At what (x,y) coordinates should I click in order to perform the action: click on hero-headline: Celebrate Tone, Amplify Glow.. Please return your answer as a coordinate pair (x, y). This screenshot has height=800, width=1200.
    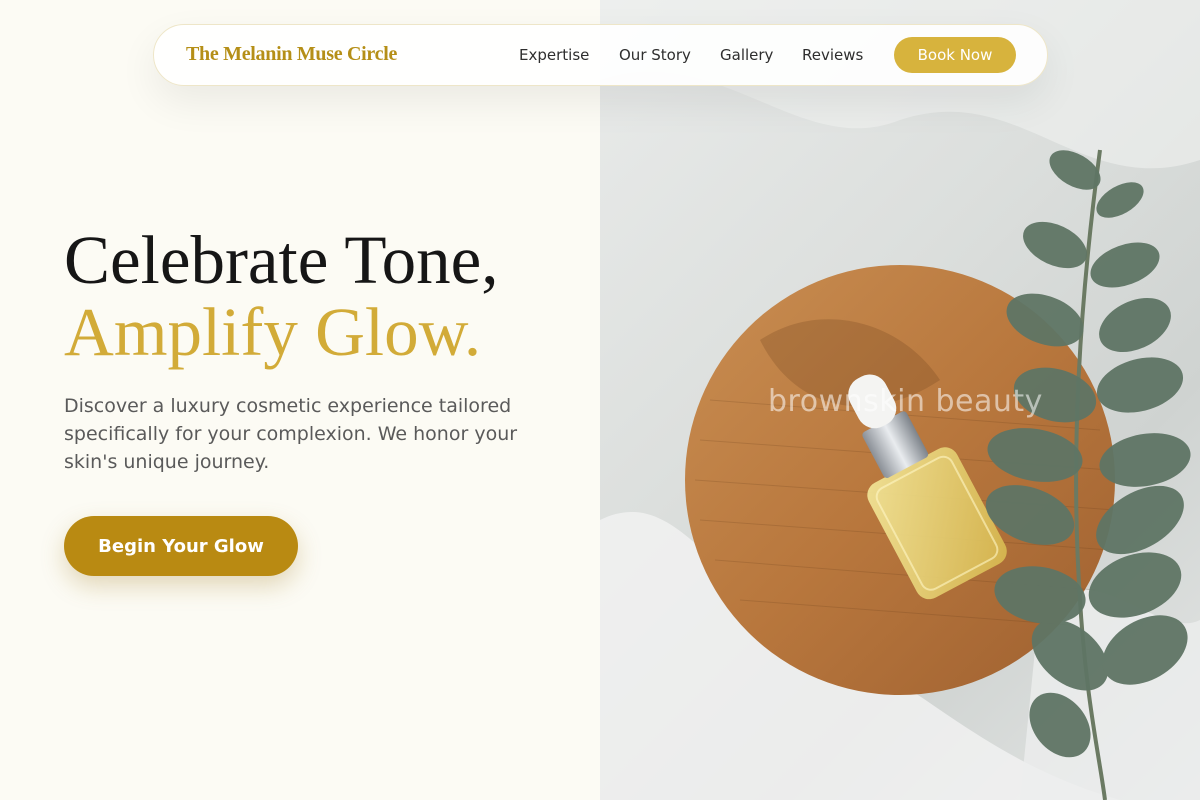
    Looking at the image, I should click on (281, 296).